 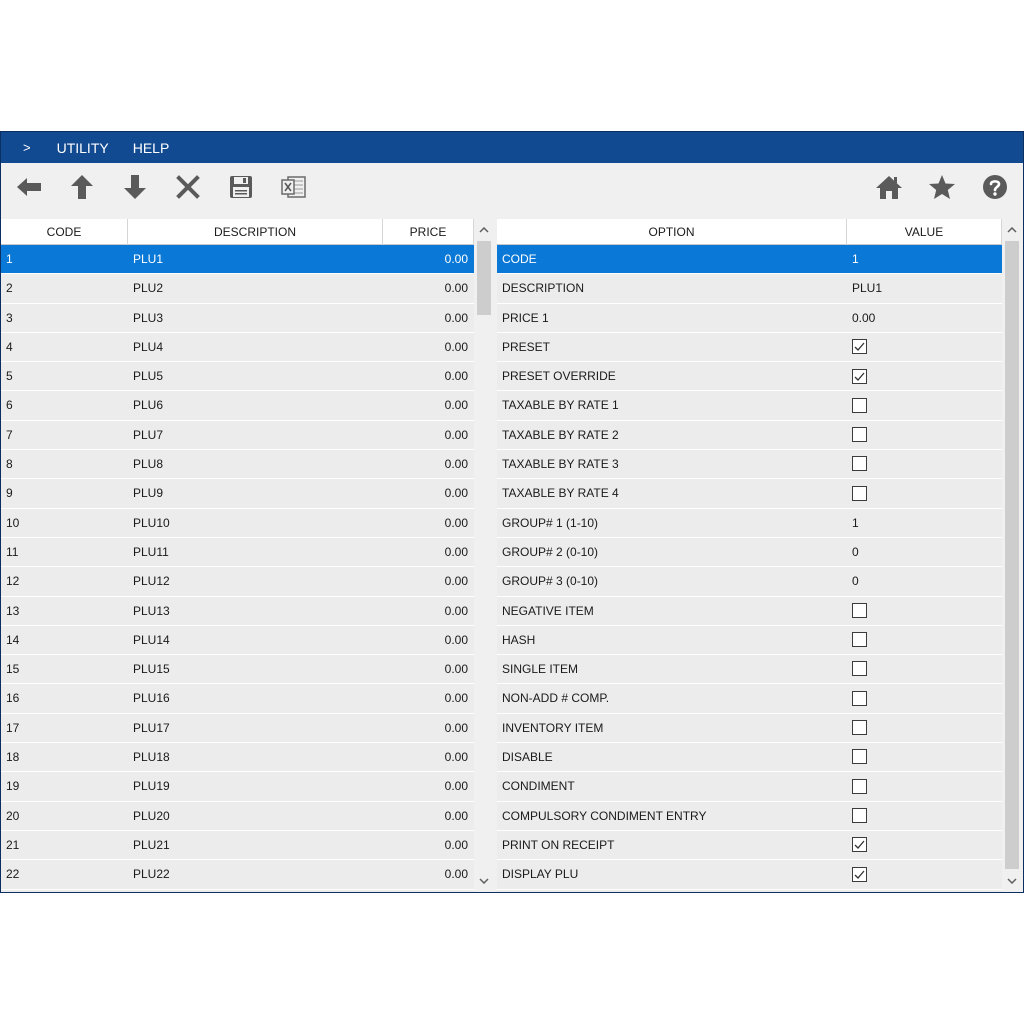 I want to click on table-row: 17 PLU17 0.00, so click(x=237, y=728).